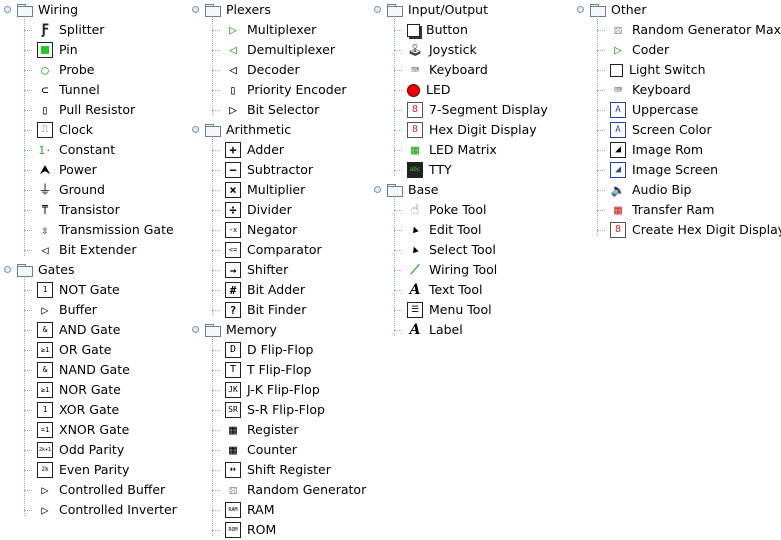  I want to click on tree-item-even-parity: 2k Even Parity, so click(83, 470).